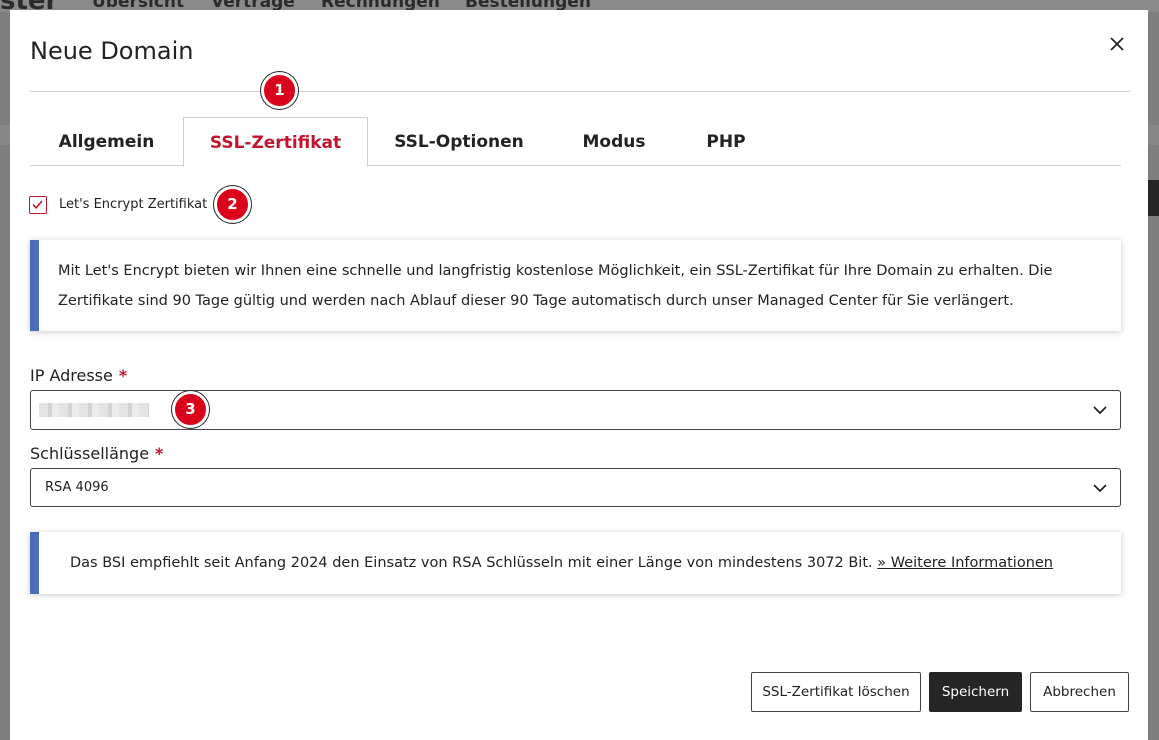 This screenshot has width=1159, height=740. Describe the element at coordinates (133, 204) in the screenshot. I see `letsencrypt-label: Let's Encrypt Zertifikat` at that location.